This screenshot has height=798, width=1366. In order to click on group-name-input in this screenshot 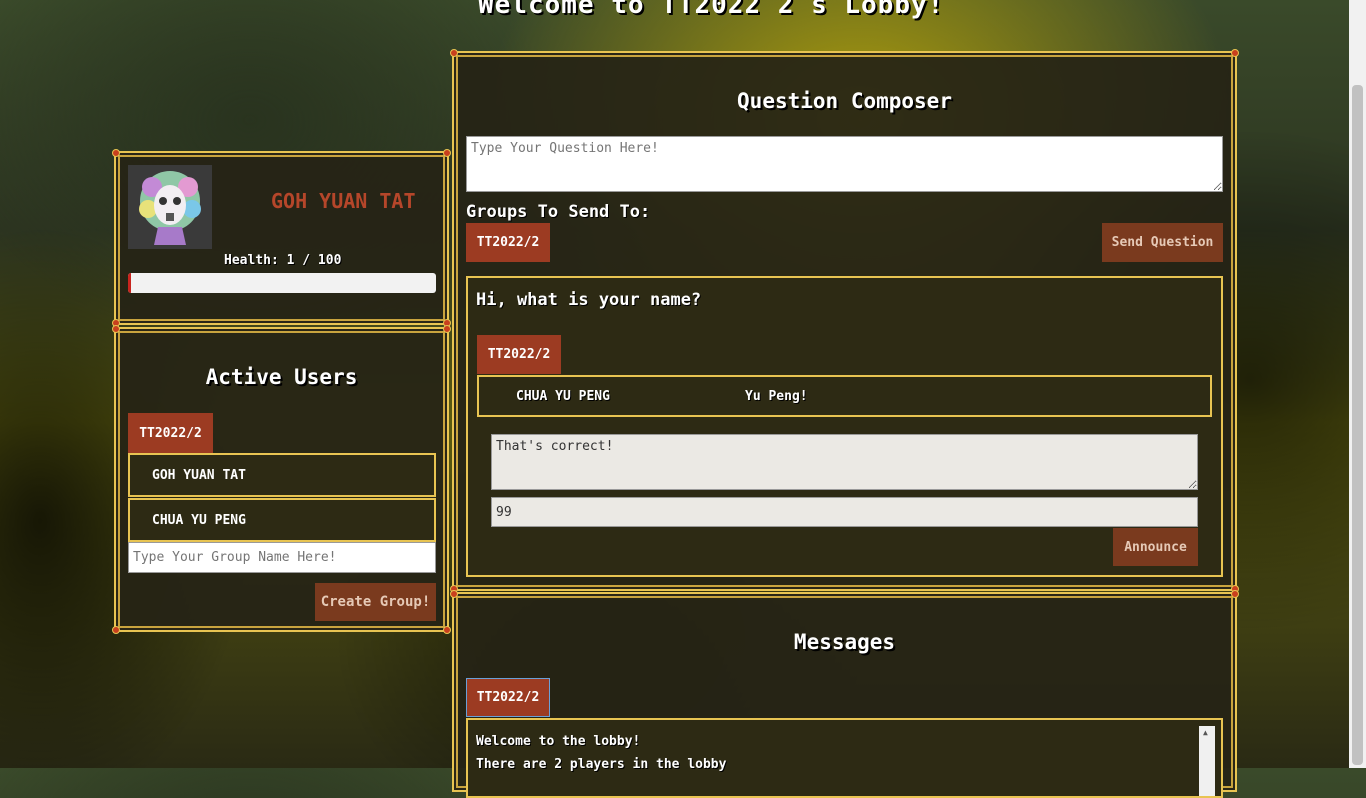, I will do `click(282, 557)`.